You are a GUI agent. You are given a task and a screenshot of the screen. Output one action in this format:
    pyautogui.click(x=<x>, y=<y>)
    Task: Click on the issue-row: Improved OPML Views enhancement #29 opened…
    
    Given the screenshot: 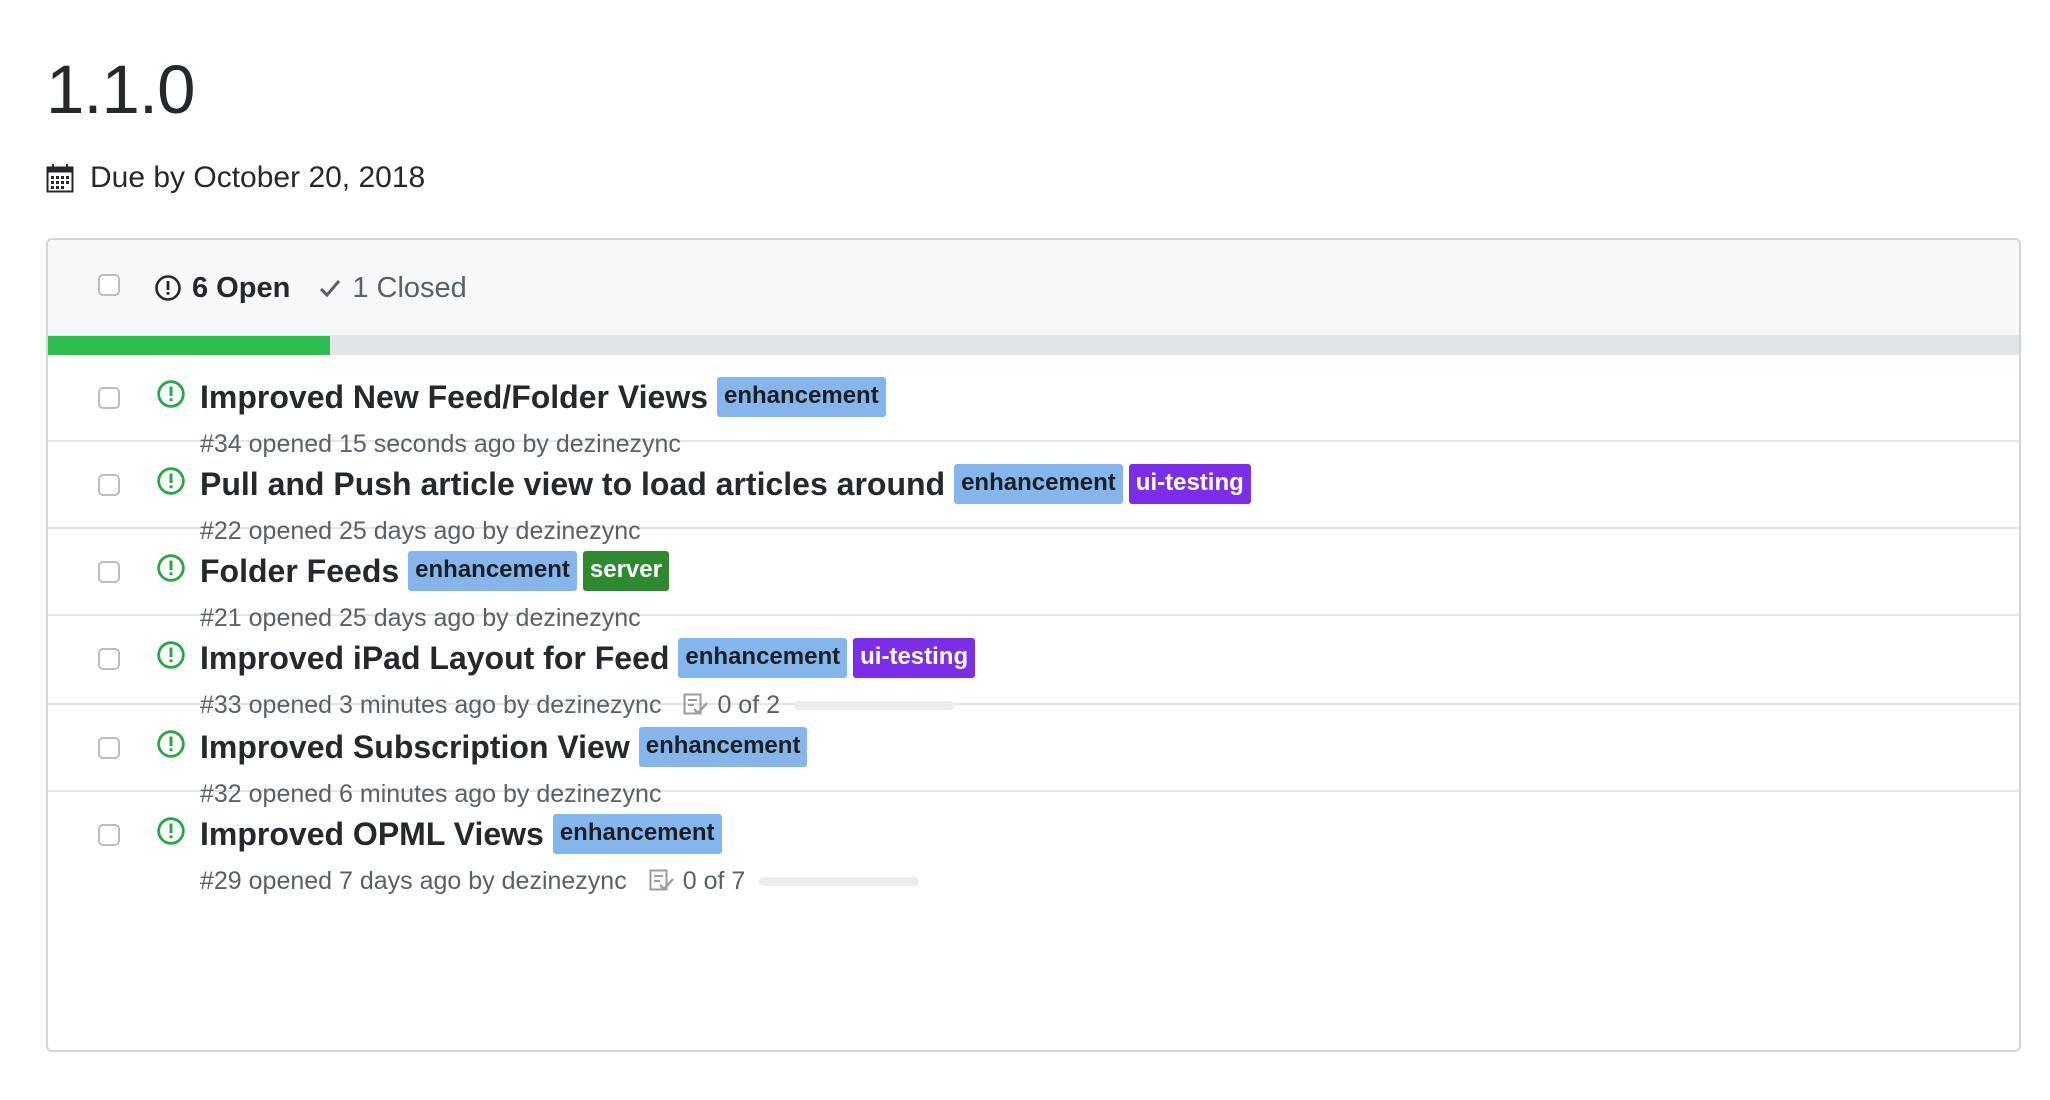 What is the action you would take?
    pyautogui.click(x=1033, y=843)
    